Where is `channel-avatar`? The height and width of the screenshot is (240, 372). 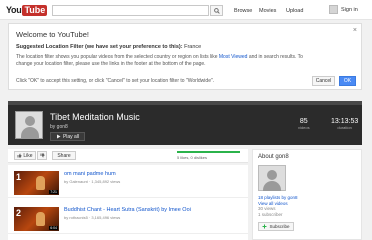 channel-avatar is located at coordinates (272, 178).